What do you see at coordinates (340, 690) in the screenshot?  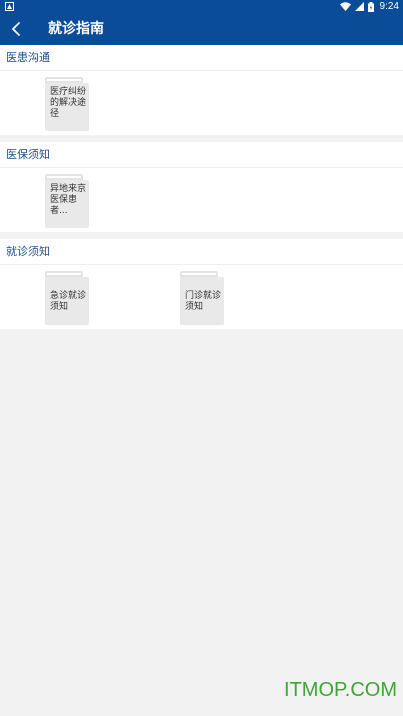 I see `watermark: ITMOP.COM` at bounding box center [340, 690].